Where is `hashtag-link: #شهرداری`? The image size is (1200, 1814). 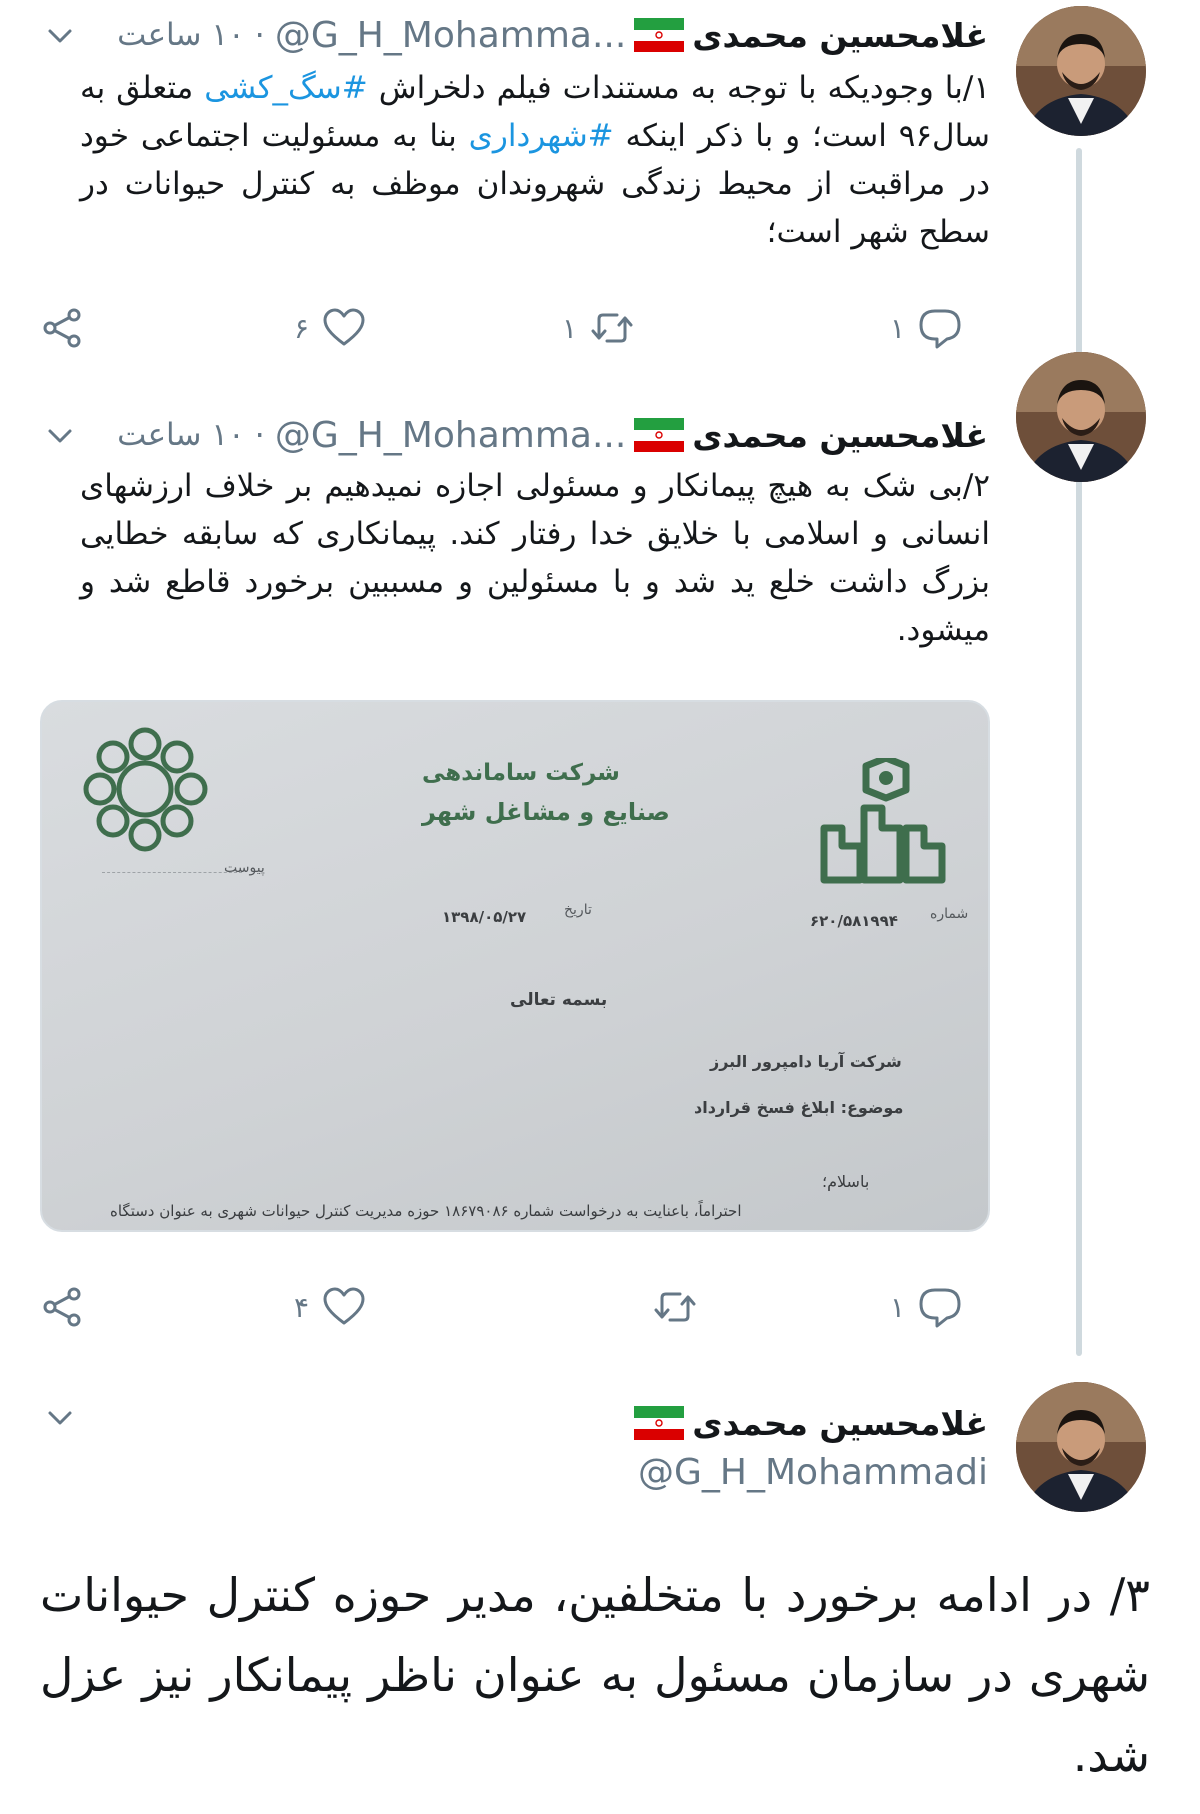 hashtag-link: #شهرداری is located at coordinates (541, 136).